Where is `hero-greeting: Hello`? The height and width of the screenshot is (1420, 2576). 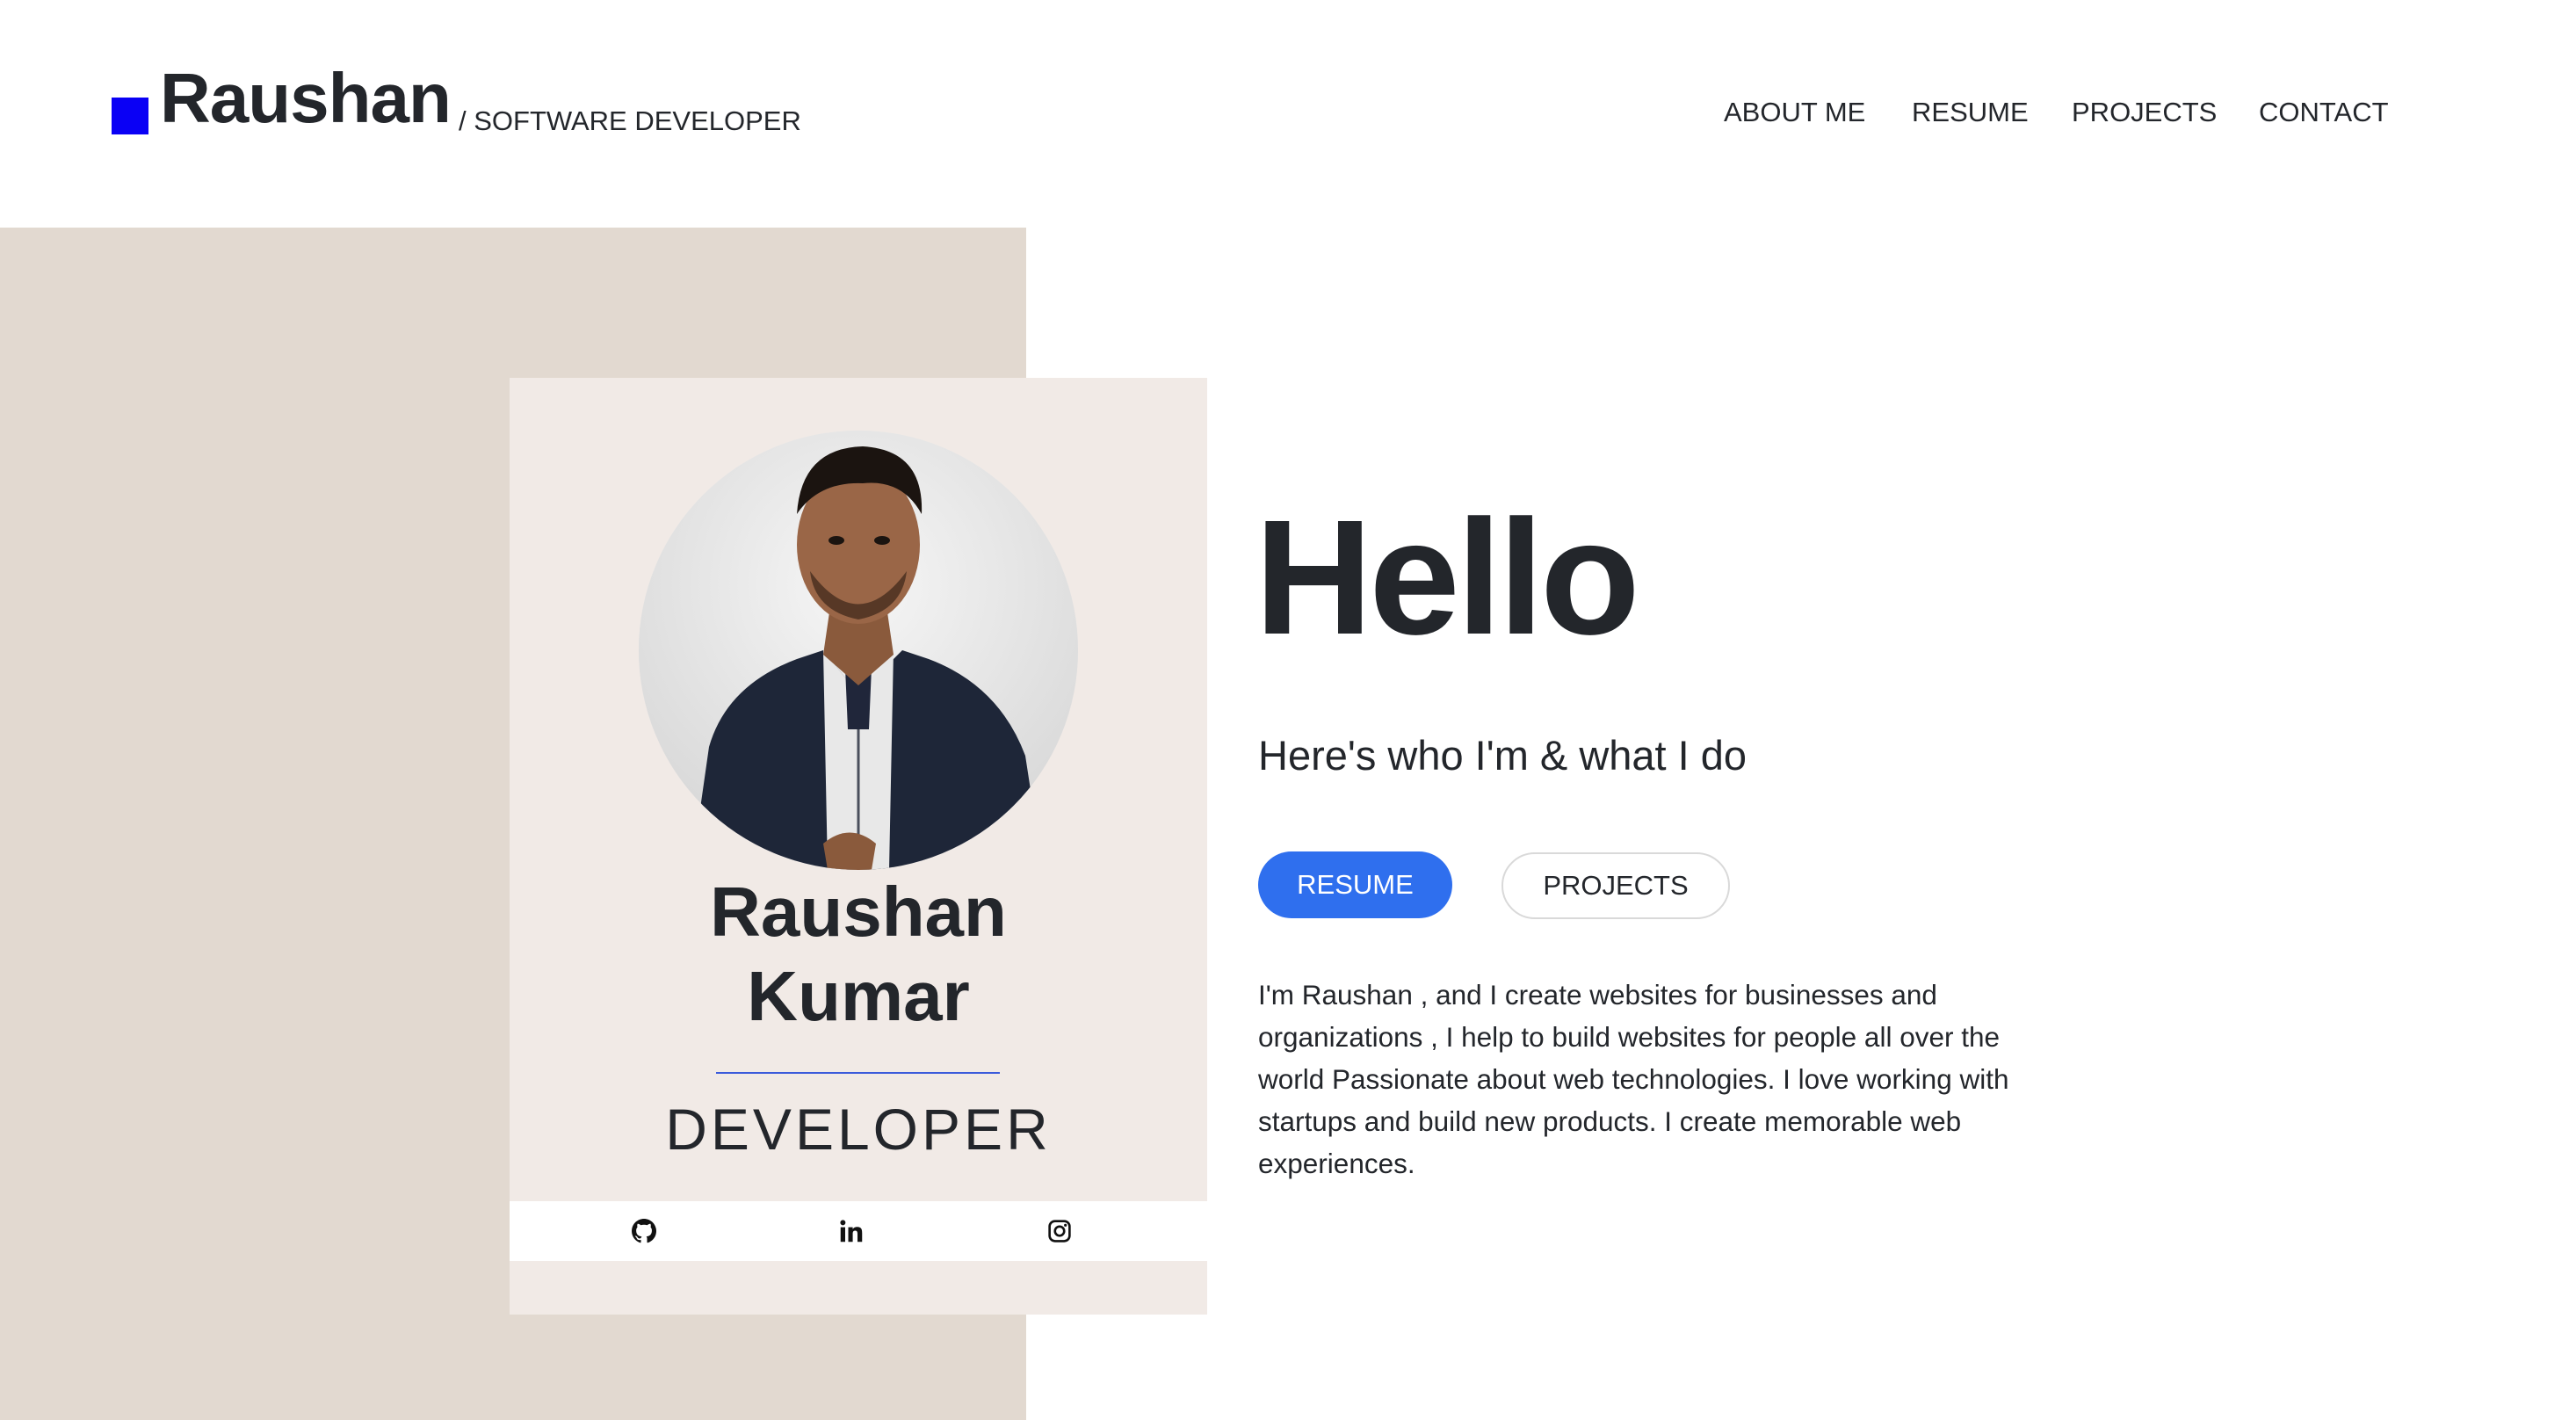 hero-greeting: Hello is located at coordinates (1447, 578).